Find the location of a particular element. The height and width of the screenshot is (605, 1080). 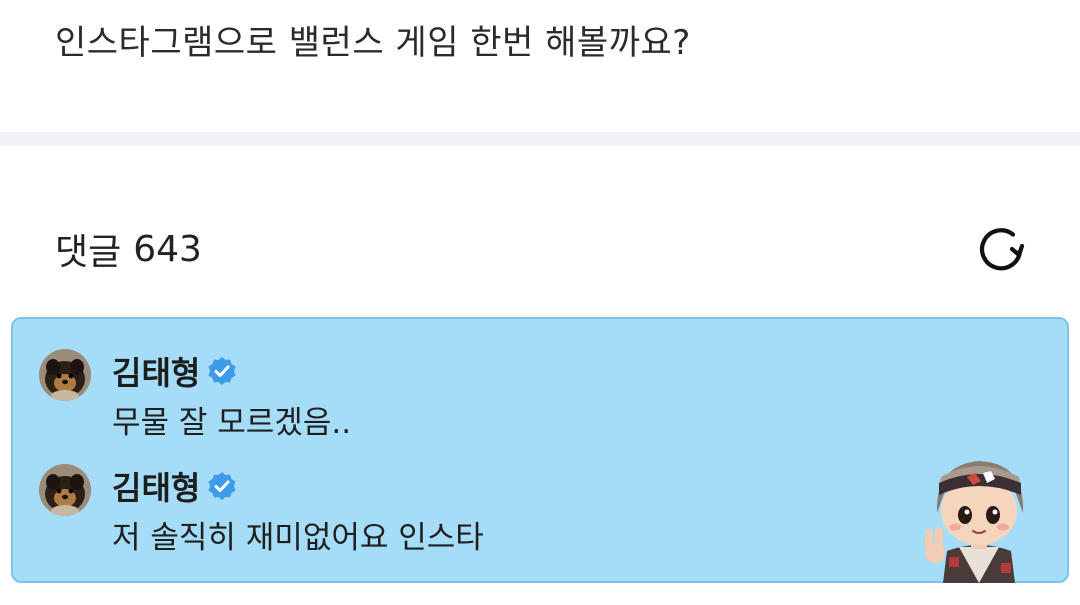

comment-text: 무물 잘 모르겠음.. is located at coordinates (232, 423).